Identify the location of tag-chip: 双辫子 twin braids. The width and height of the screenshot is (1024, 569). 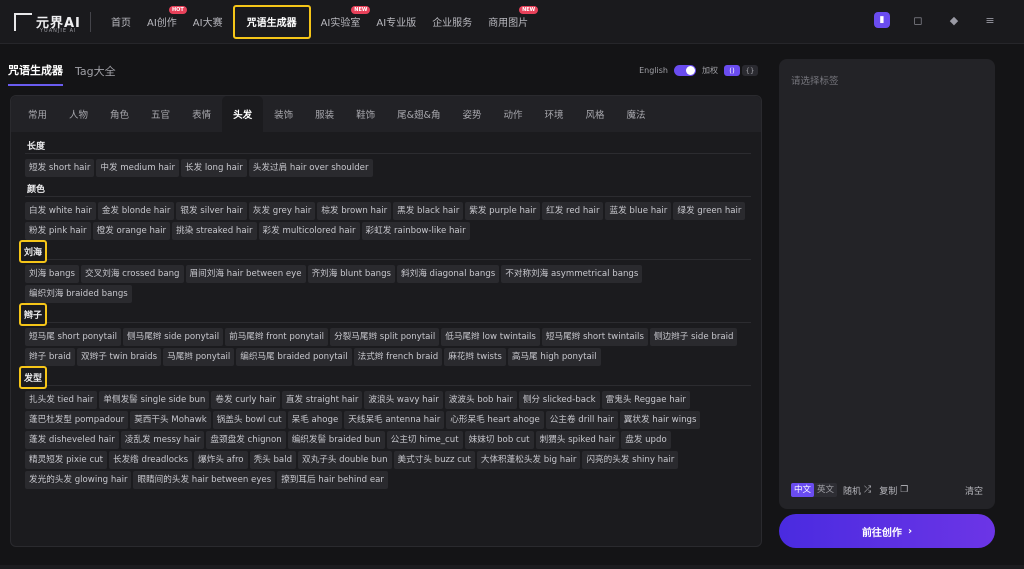
(119, 357).